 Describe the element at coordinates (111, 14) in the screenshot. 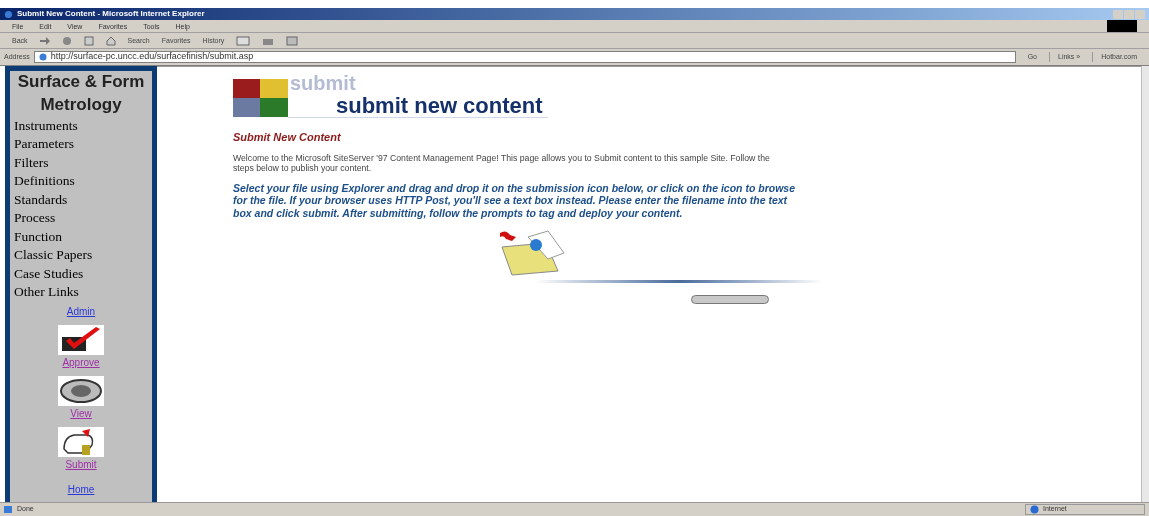

I see `window-title: Submit New Content - Microsoft Internet Explorer` at that location.